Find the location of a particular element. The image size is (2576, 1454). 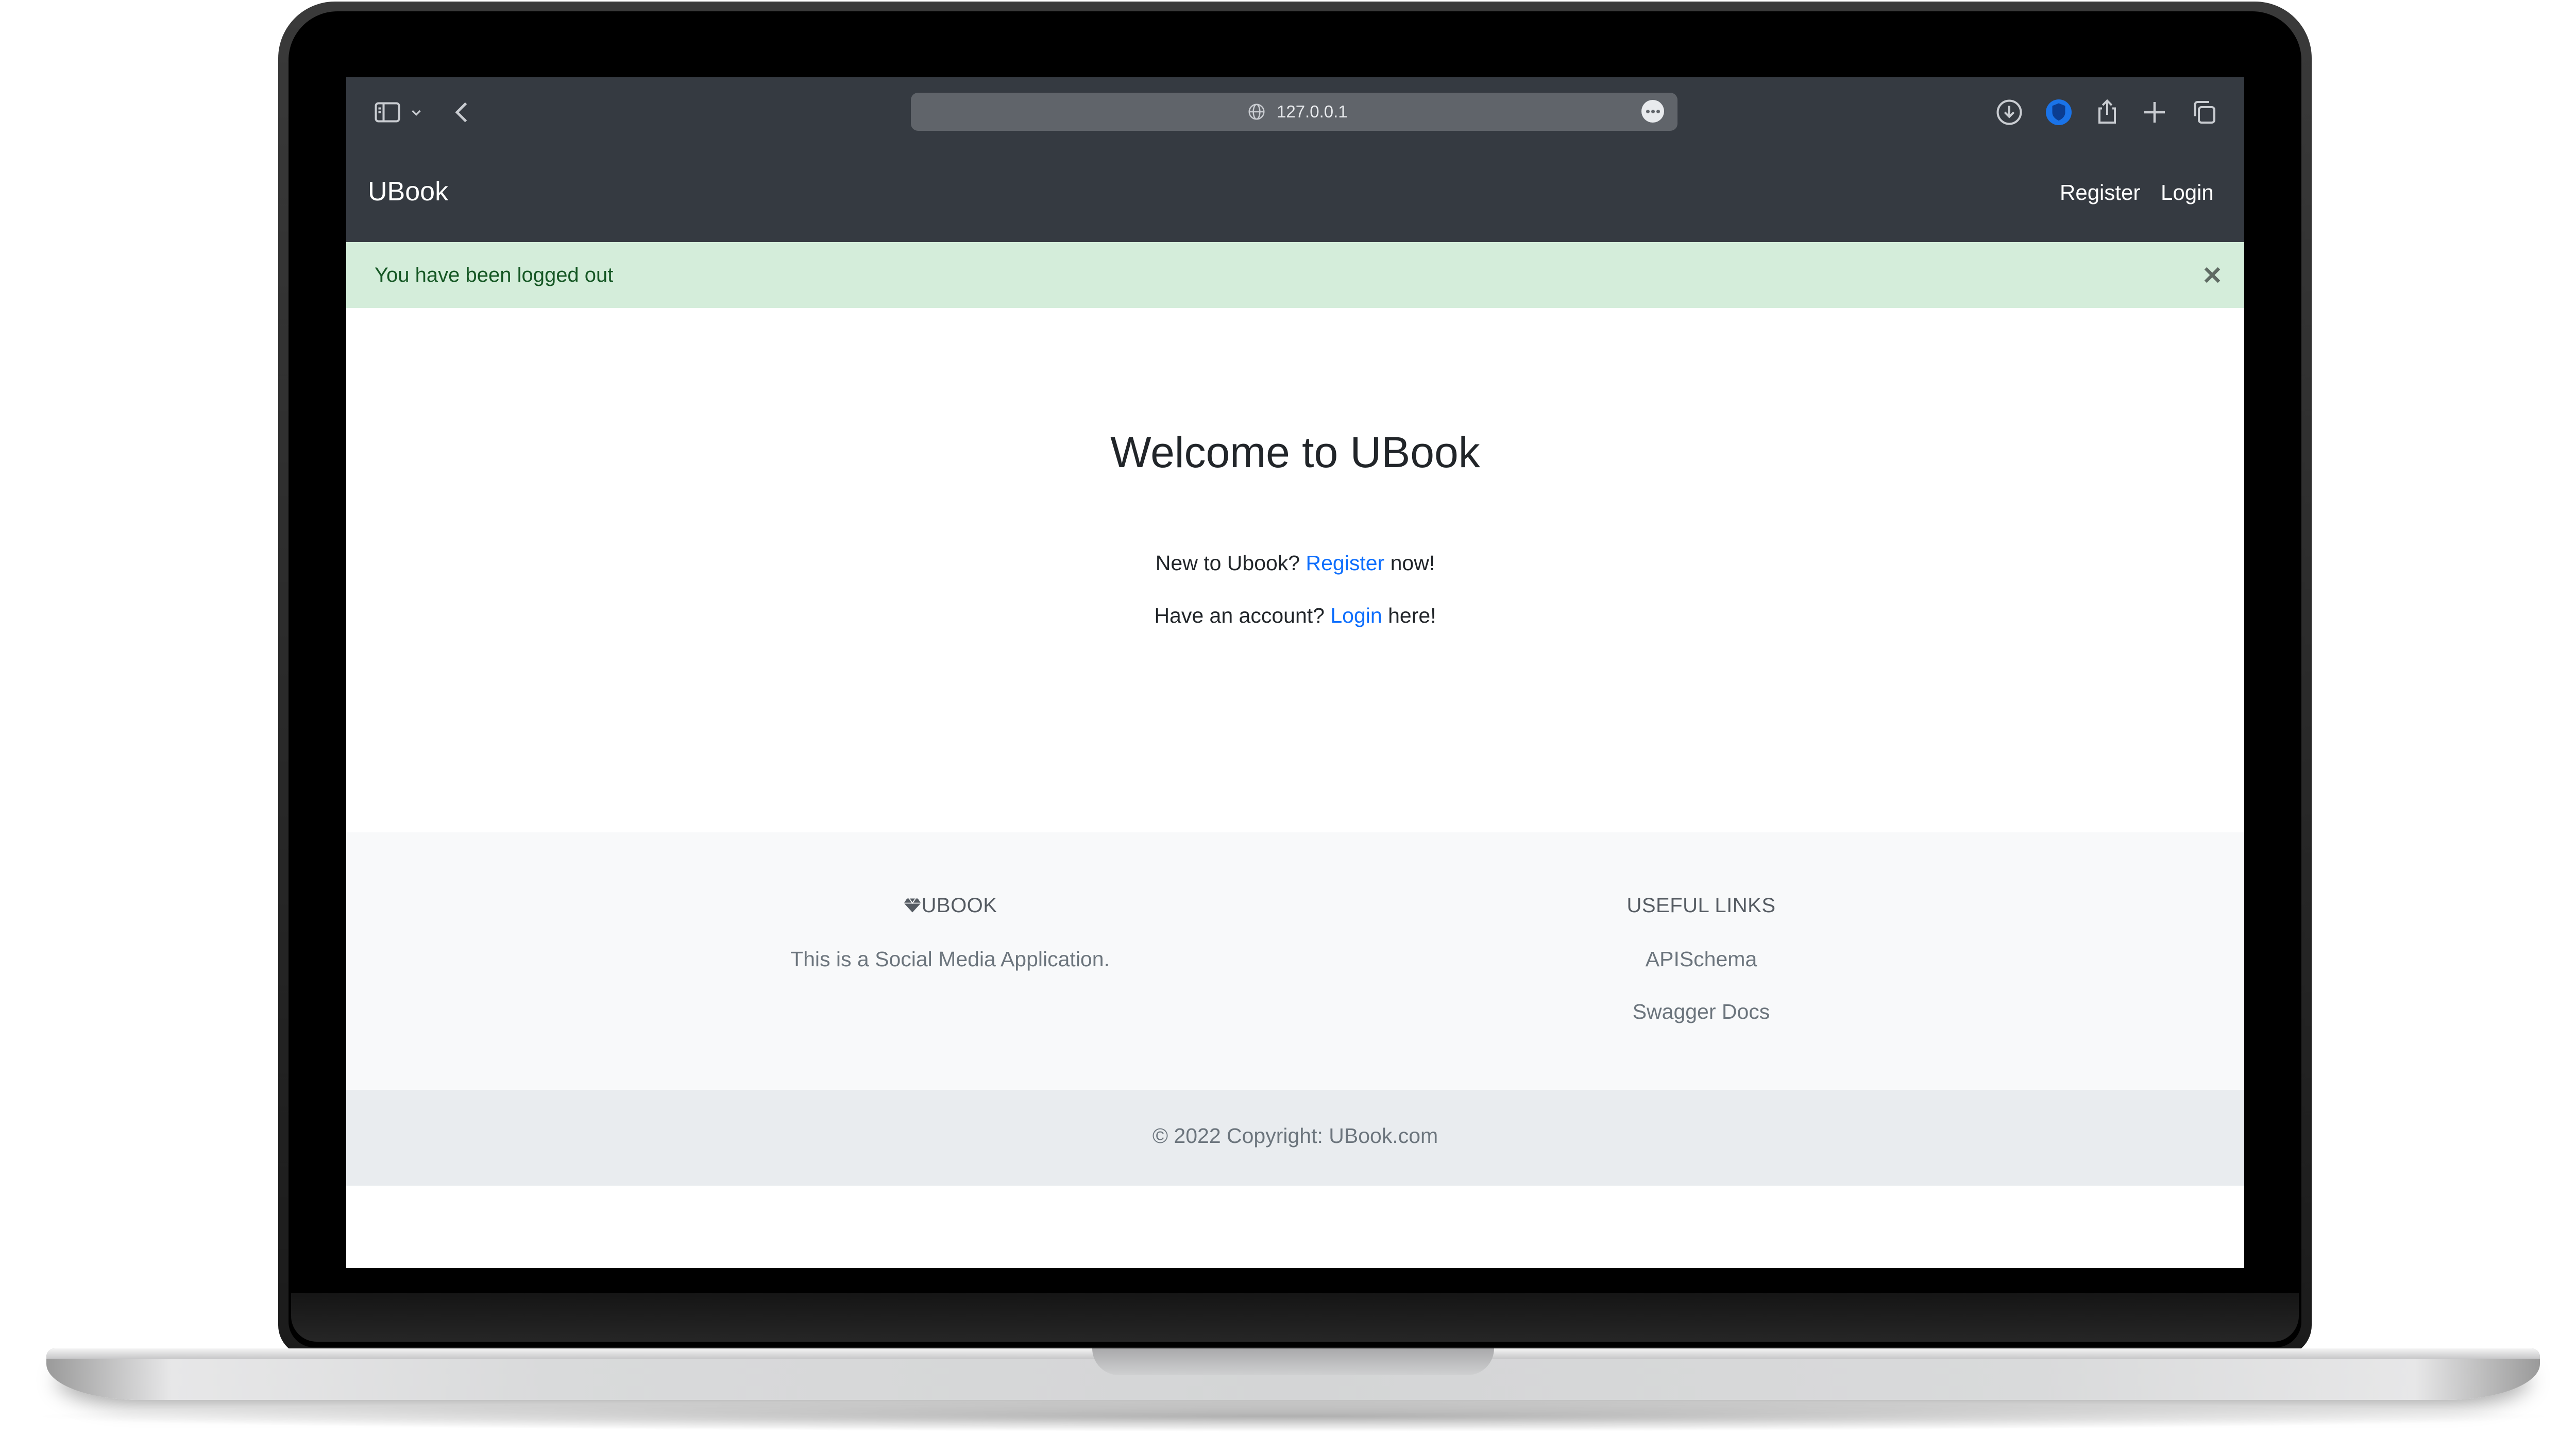

footer-links-column: USEFUL LINKS APISchema Swagger Docs is located at coordinates (1701, 959).